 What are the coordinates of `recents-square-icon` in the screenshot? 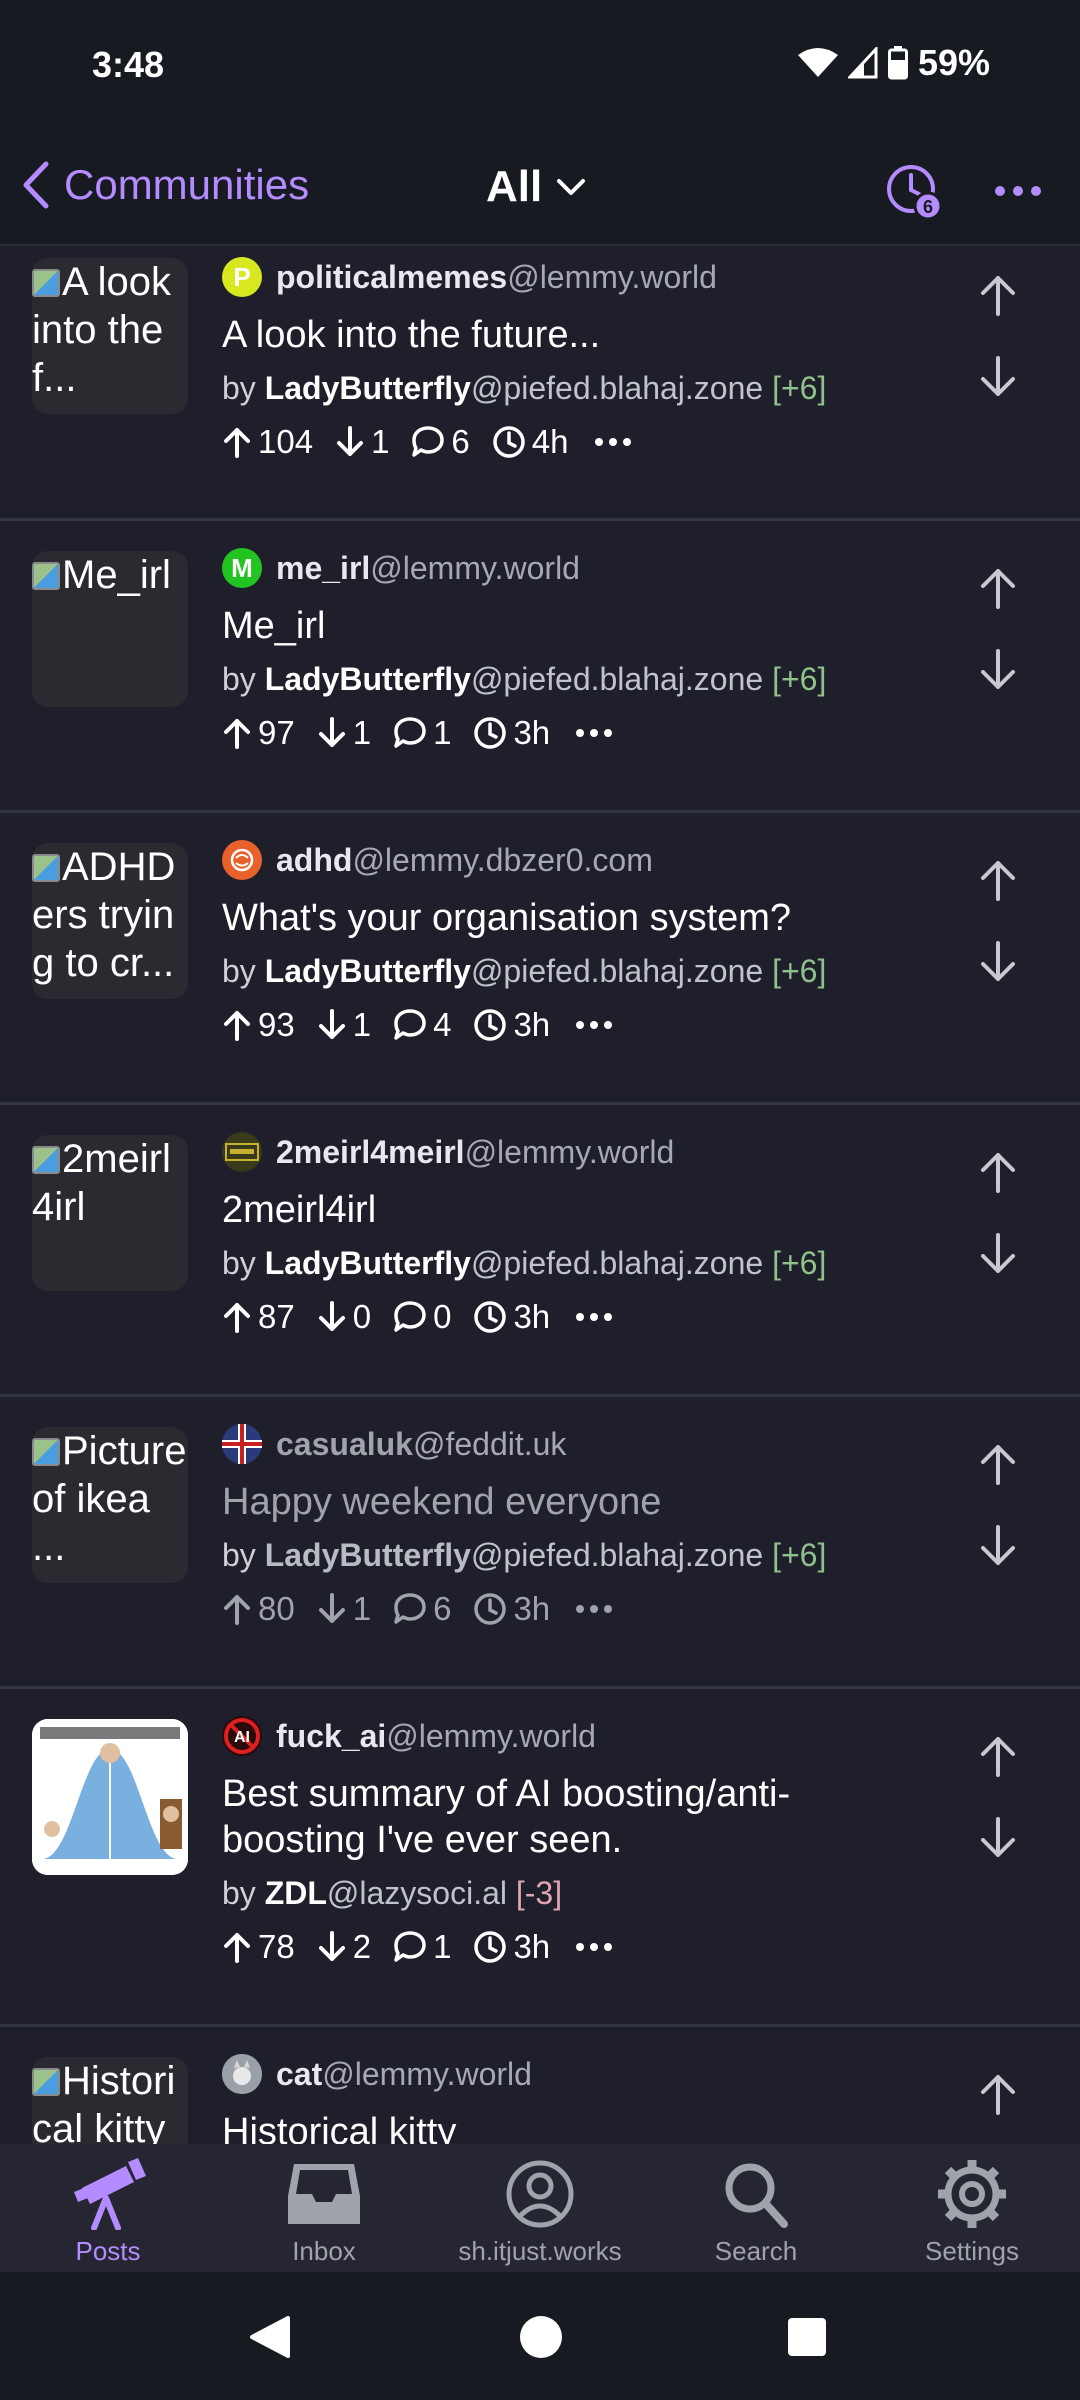 It's located at (807, 2337).